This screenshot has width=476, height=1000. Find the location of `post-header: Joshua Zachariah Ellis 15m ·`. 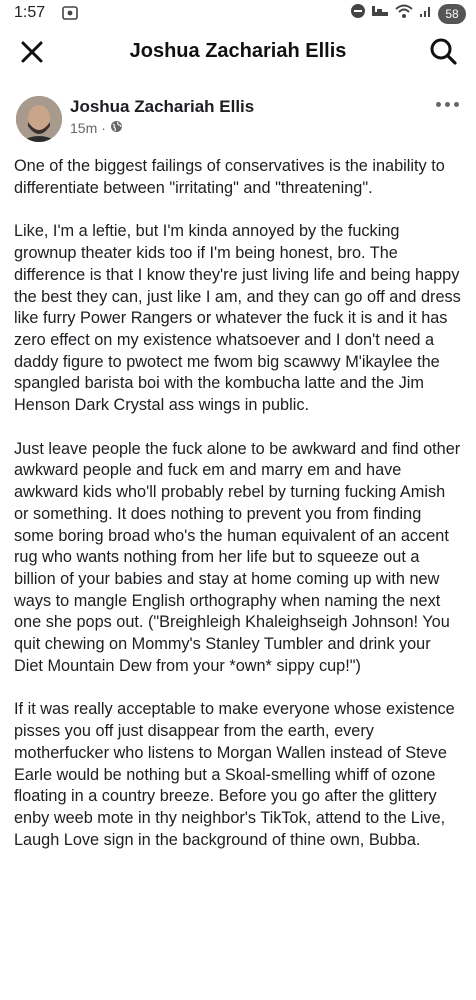

post-header: Joshua Zachariah Ellis 15m · is located at coordinates (238, 109).